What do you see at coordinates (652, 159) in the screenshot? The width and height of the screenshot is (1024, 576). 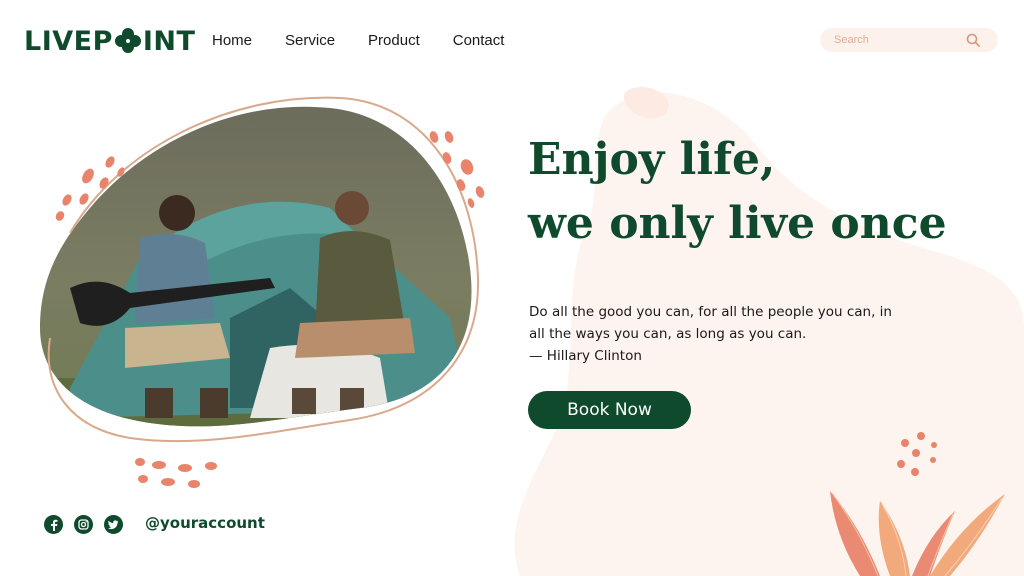 I see `headline-line-1: Enjoy life,` at bounding box center [652, 159].